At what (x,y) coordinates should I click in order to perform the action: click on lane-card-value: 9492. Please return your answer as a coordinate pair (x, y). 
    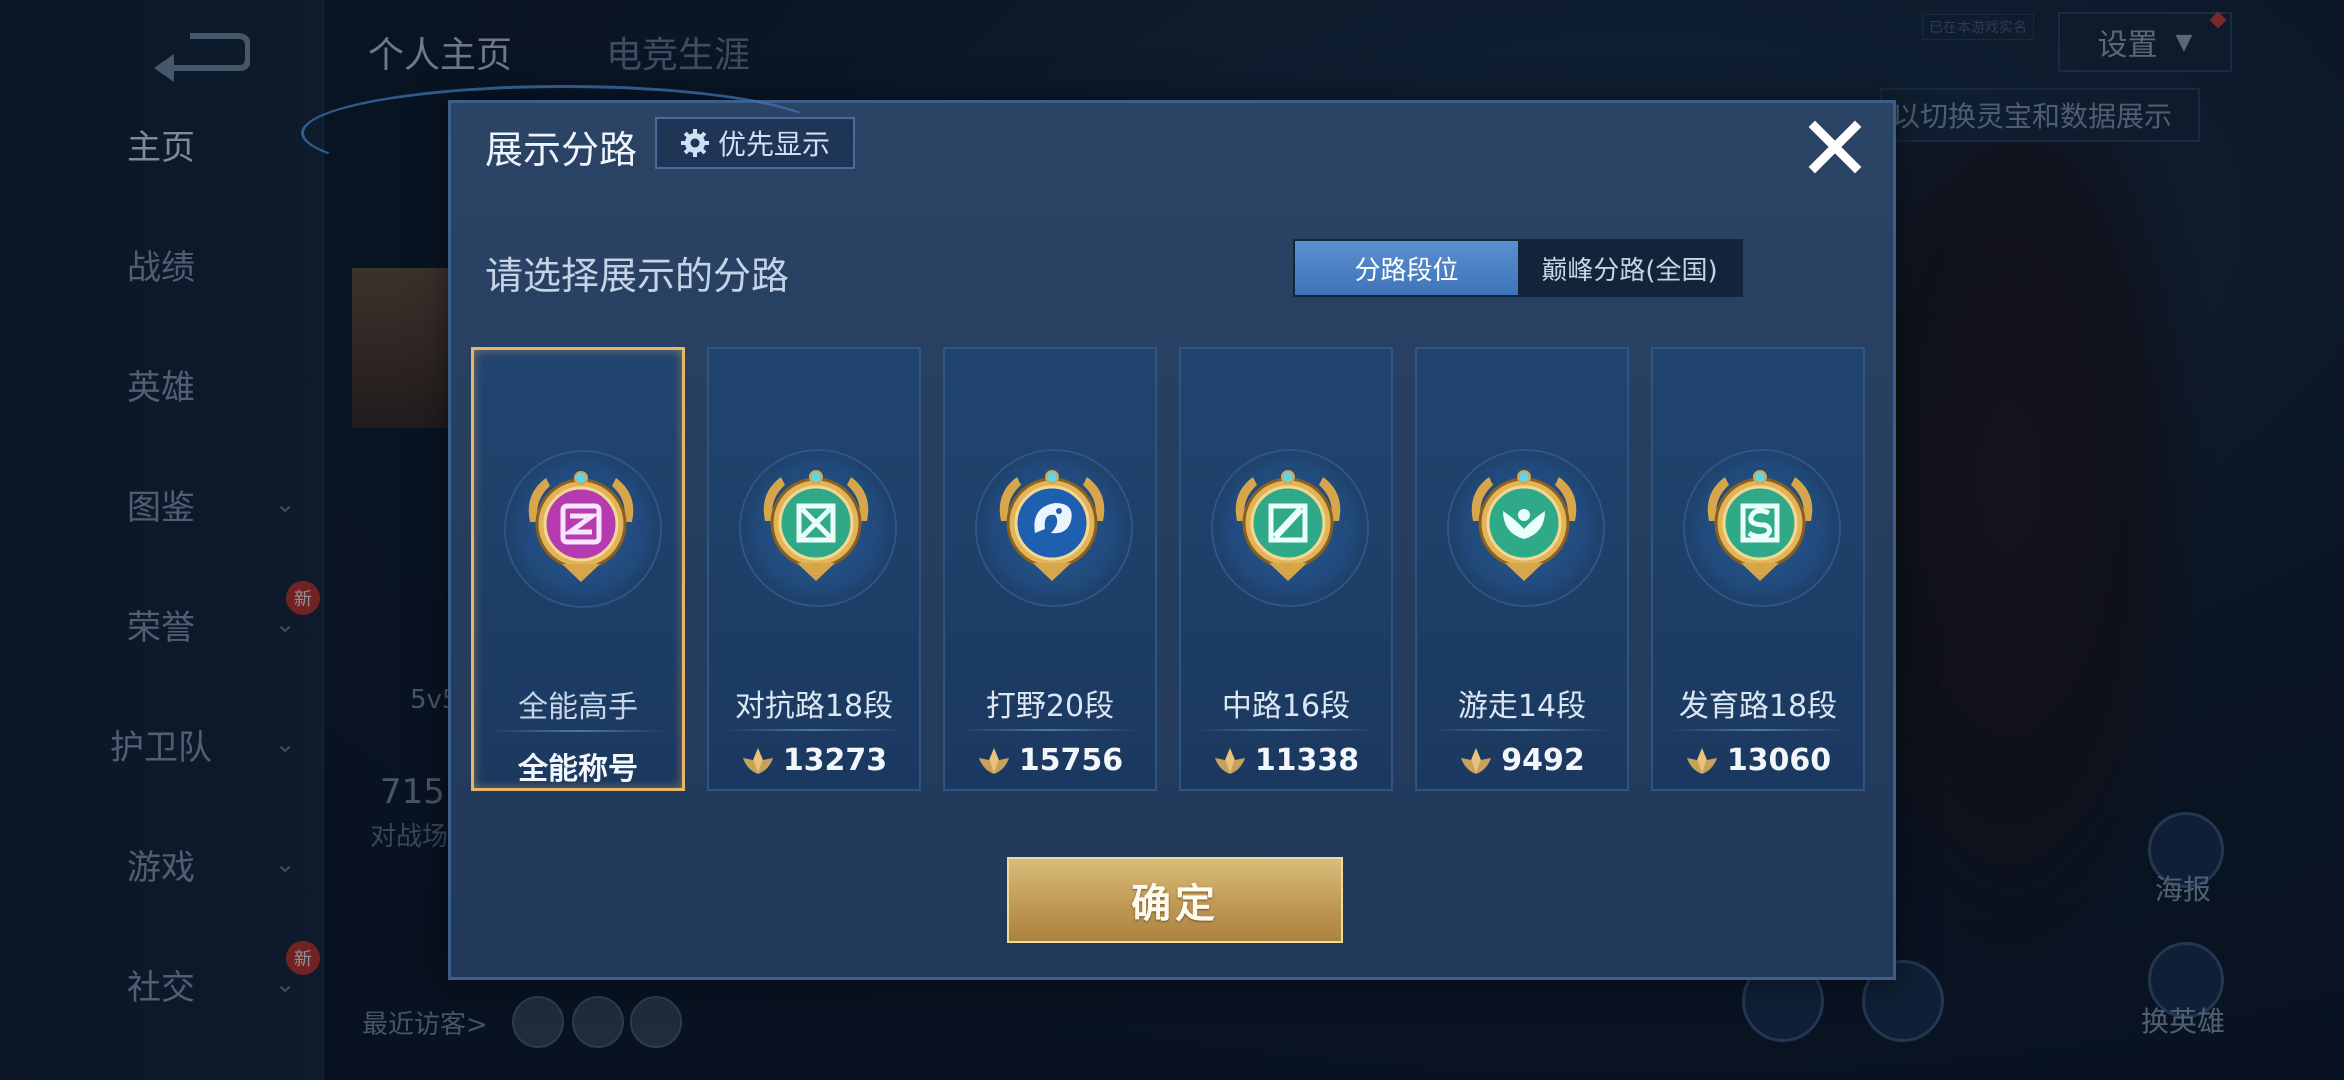
    Looking at the image, I should click on (1522, 760).